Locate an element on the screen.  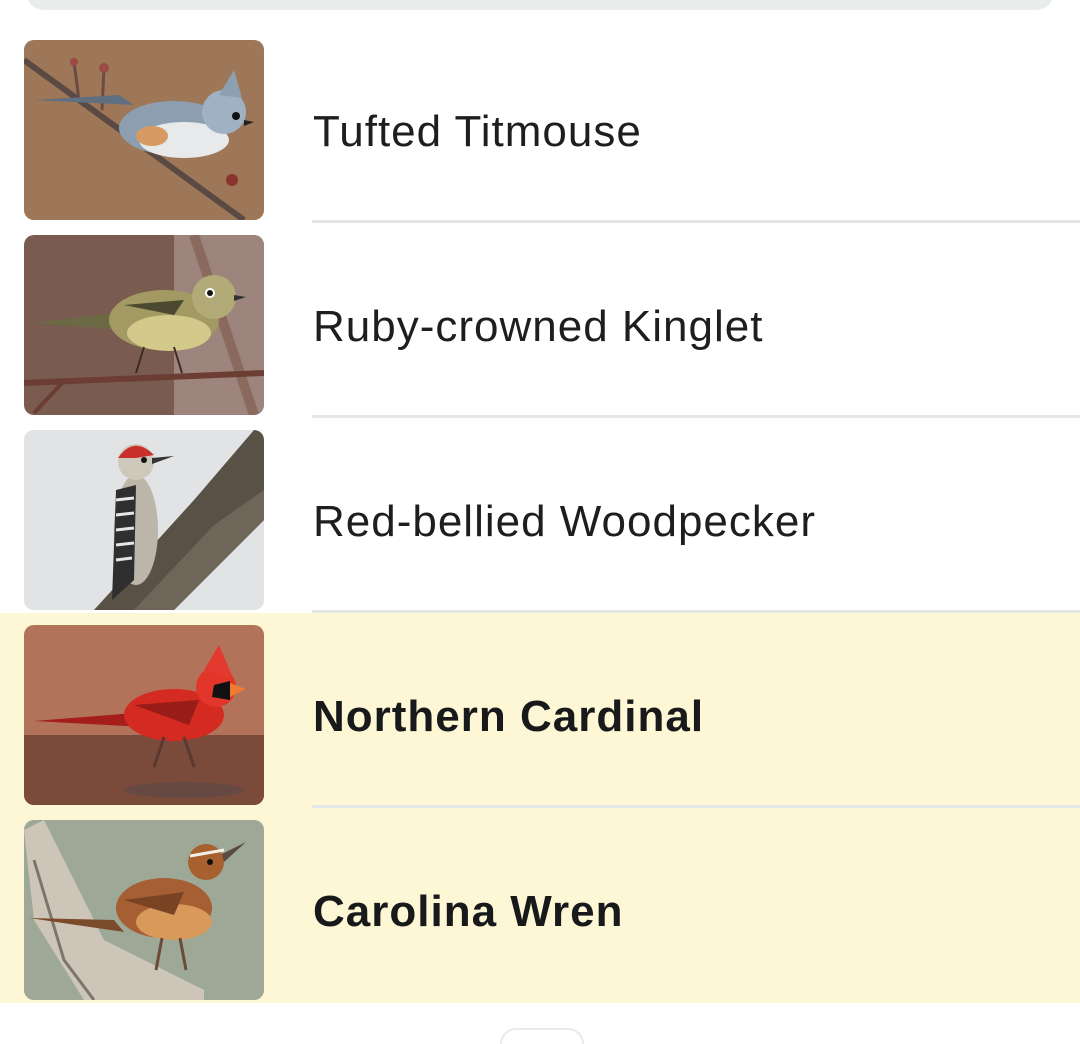
ruby-crowned-kinglet-photo is located at coordinates (144, 325).